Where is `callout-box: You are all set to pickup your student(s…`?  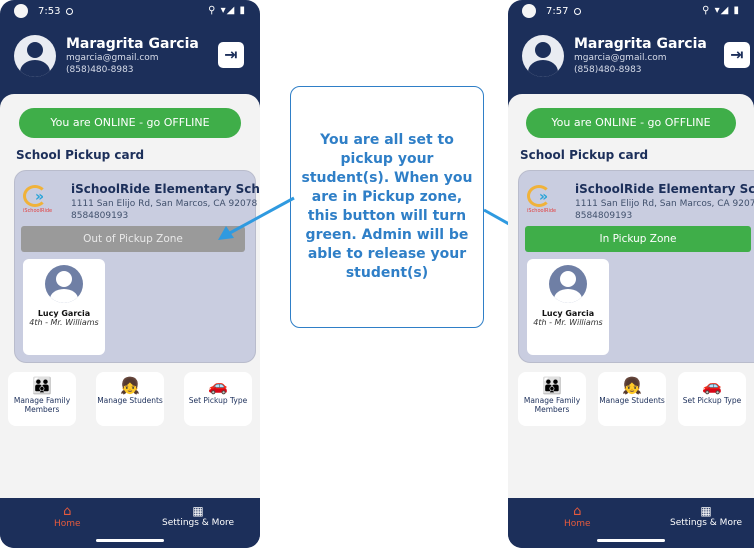
callout-box: You are all set to pickup your student(s… is located at coordinates (387, 207).